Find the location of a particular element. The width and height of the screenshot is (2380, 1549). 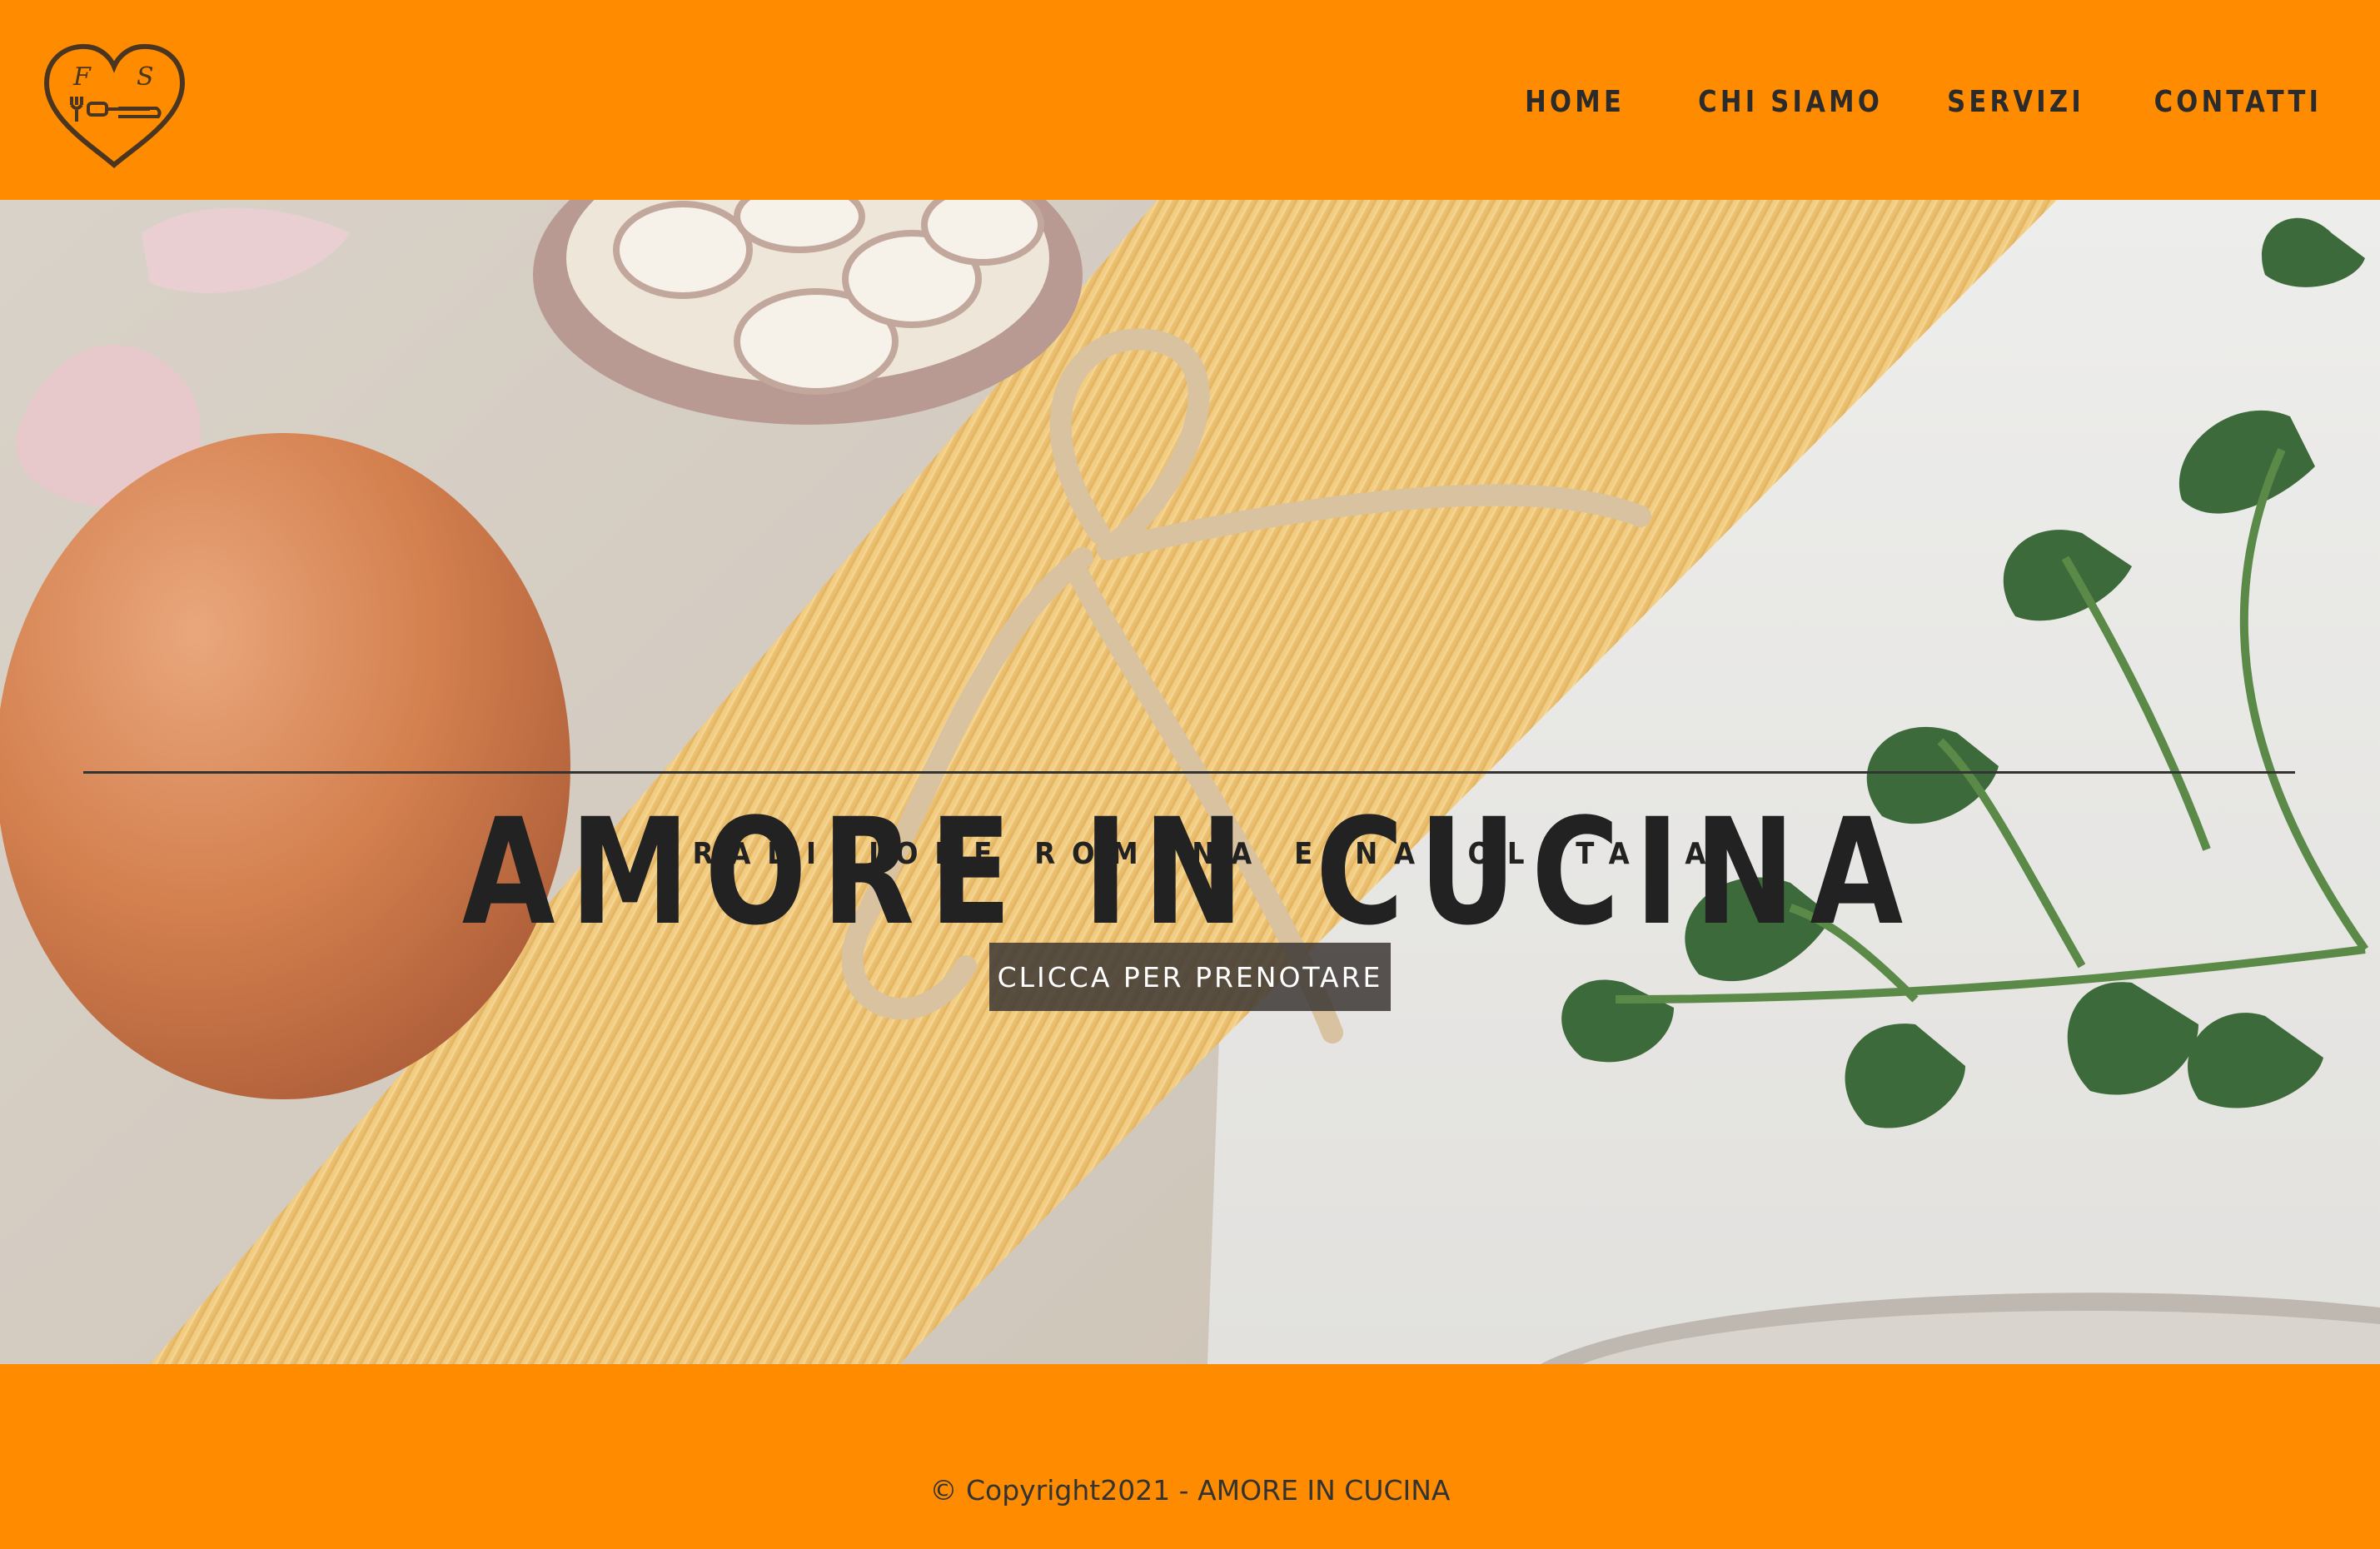

hero-subtitle: TRADIZIONE ROMANA E NAPOLETANA is located at coordinates (1190, 854).